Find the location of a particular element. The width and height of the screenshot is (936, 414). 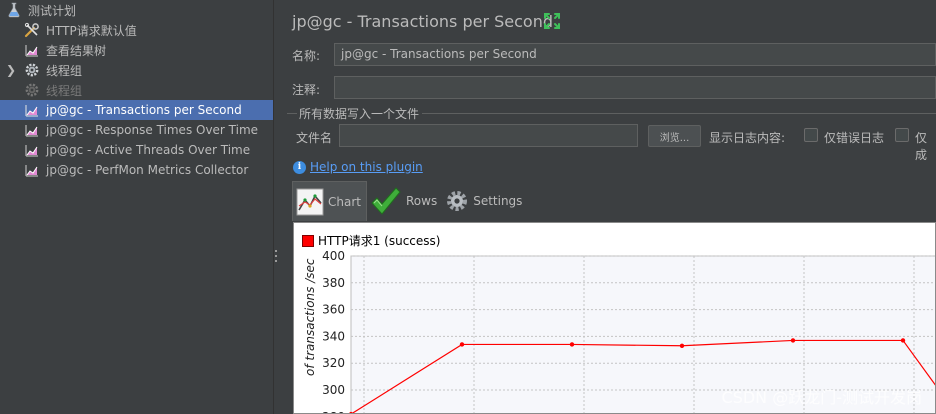

gear-icon is located at coordinates (32, 70).